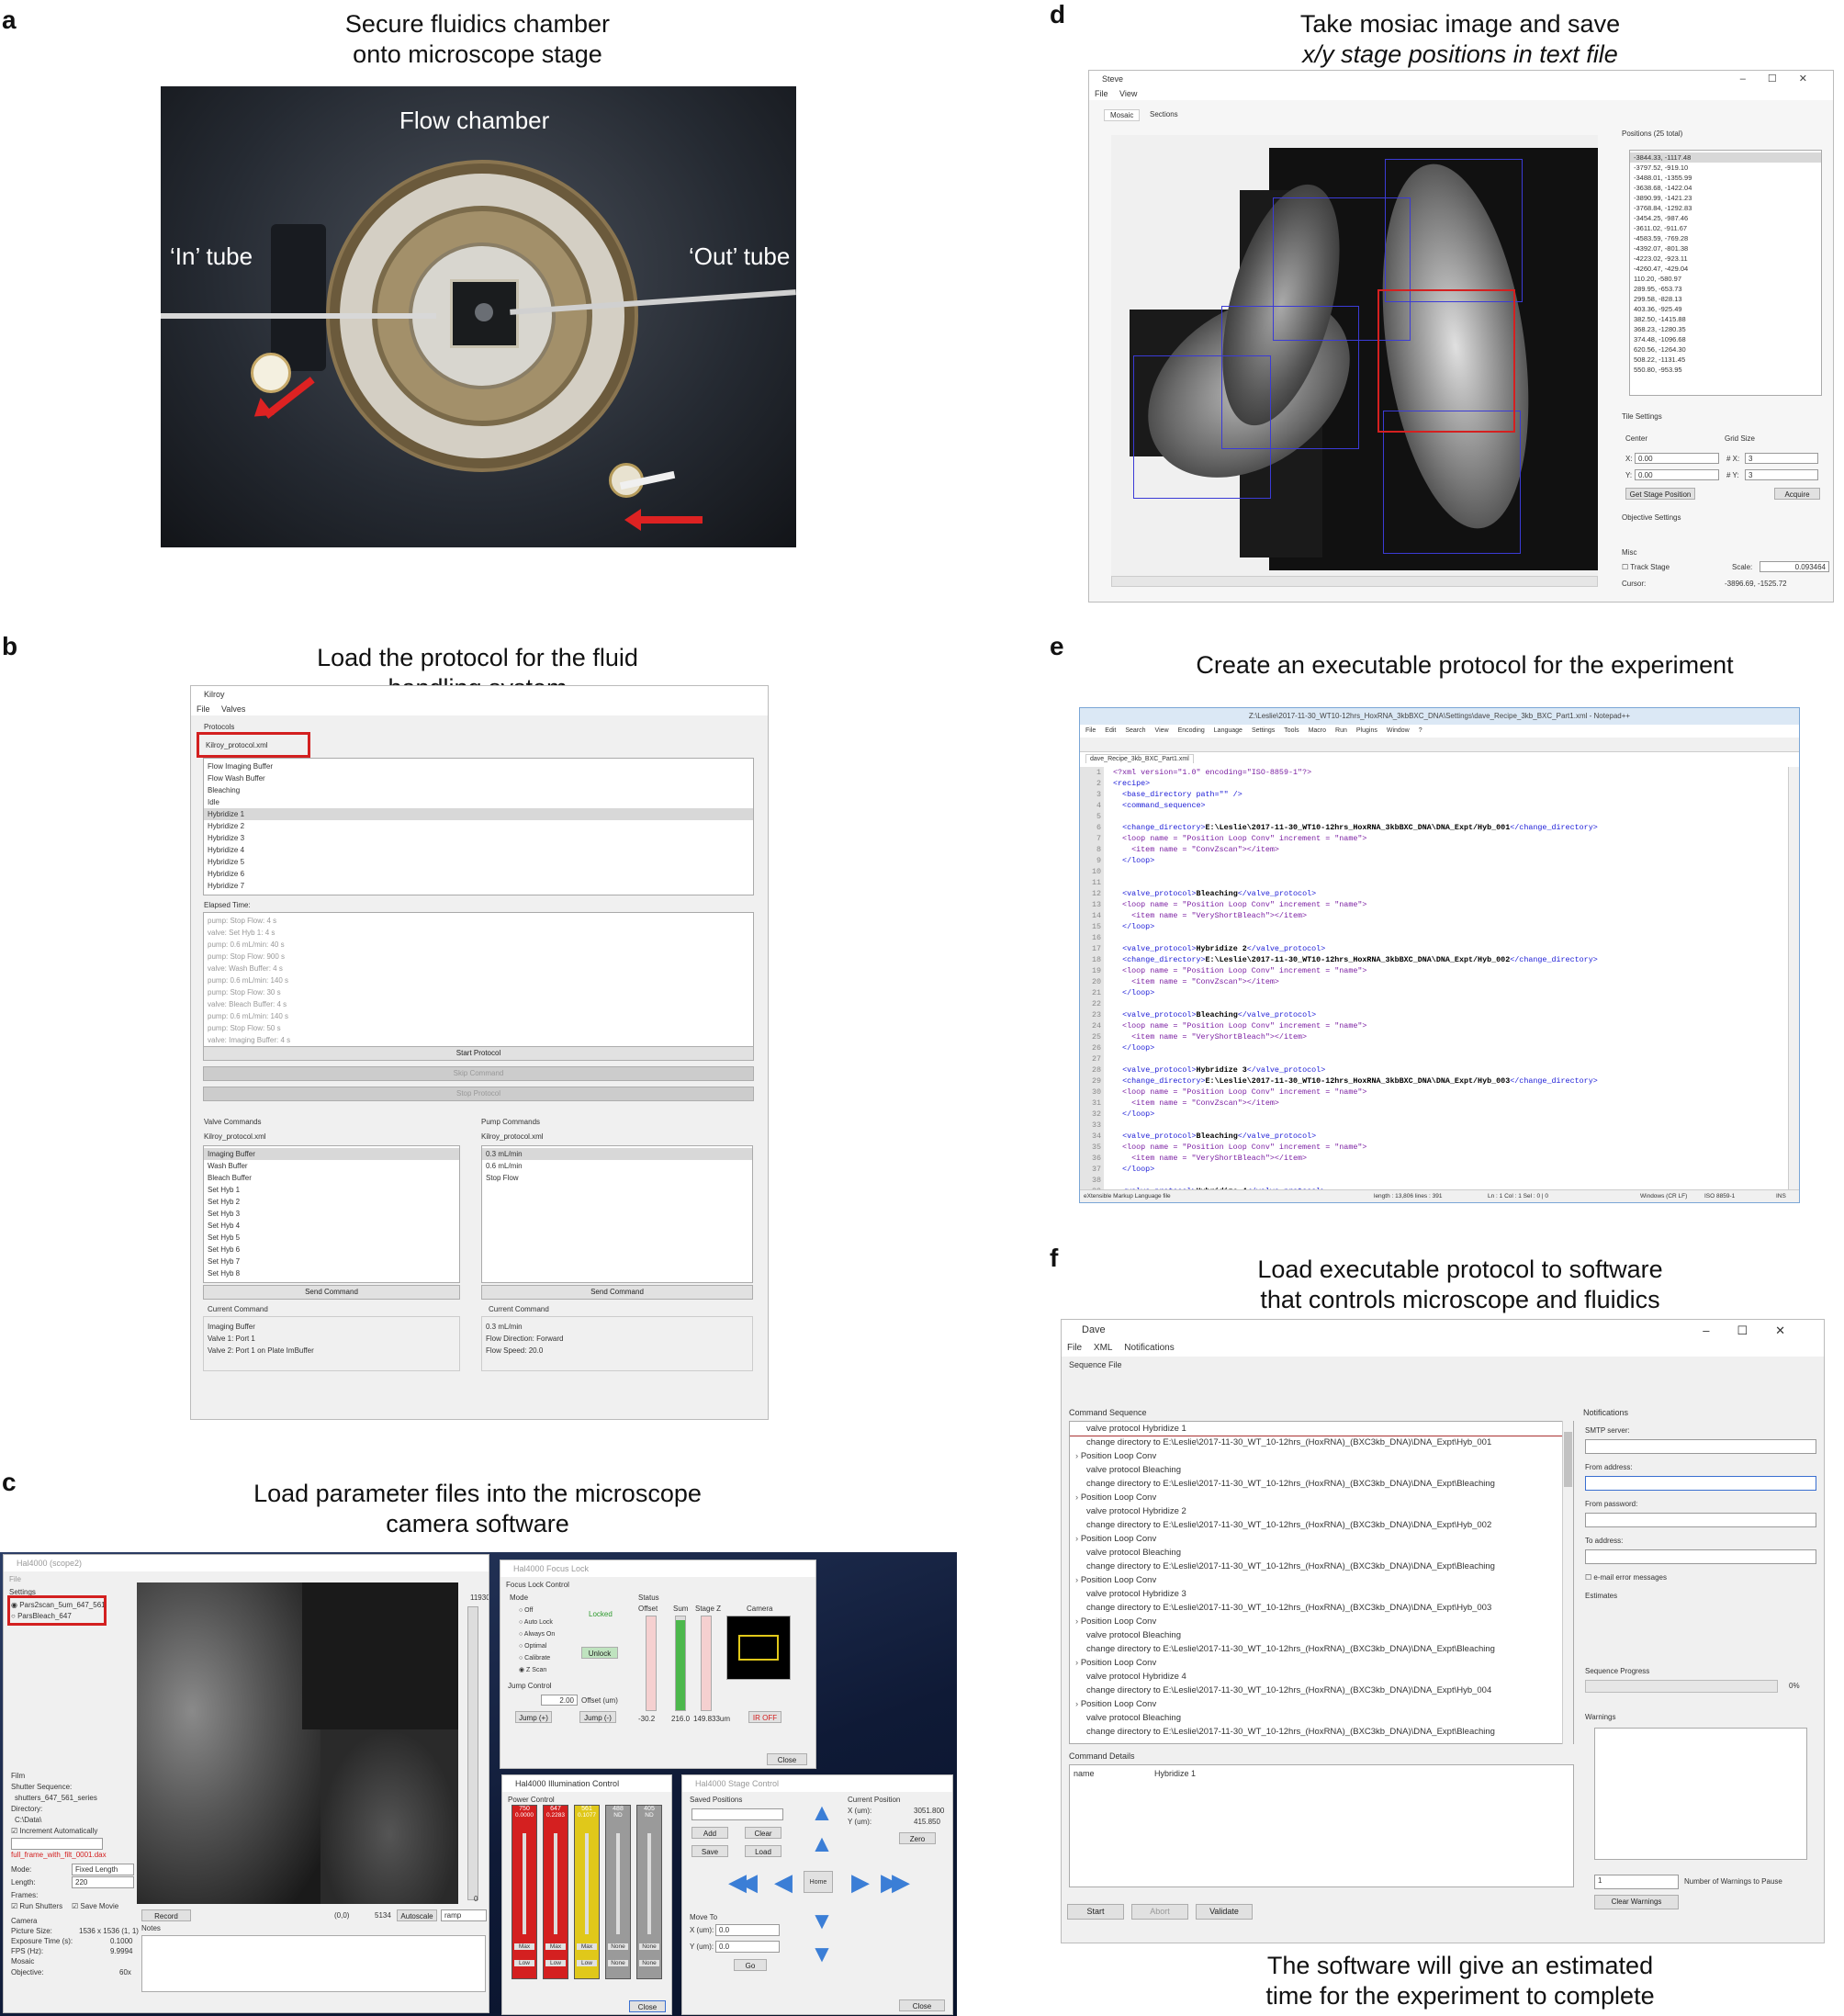  I want to click on protocol-item: Hybridize 5, so click(478, 862).